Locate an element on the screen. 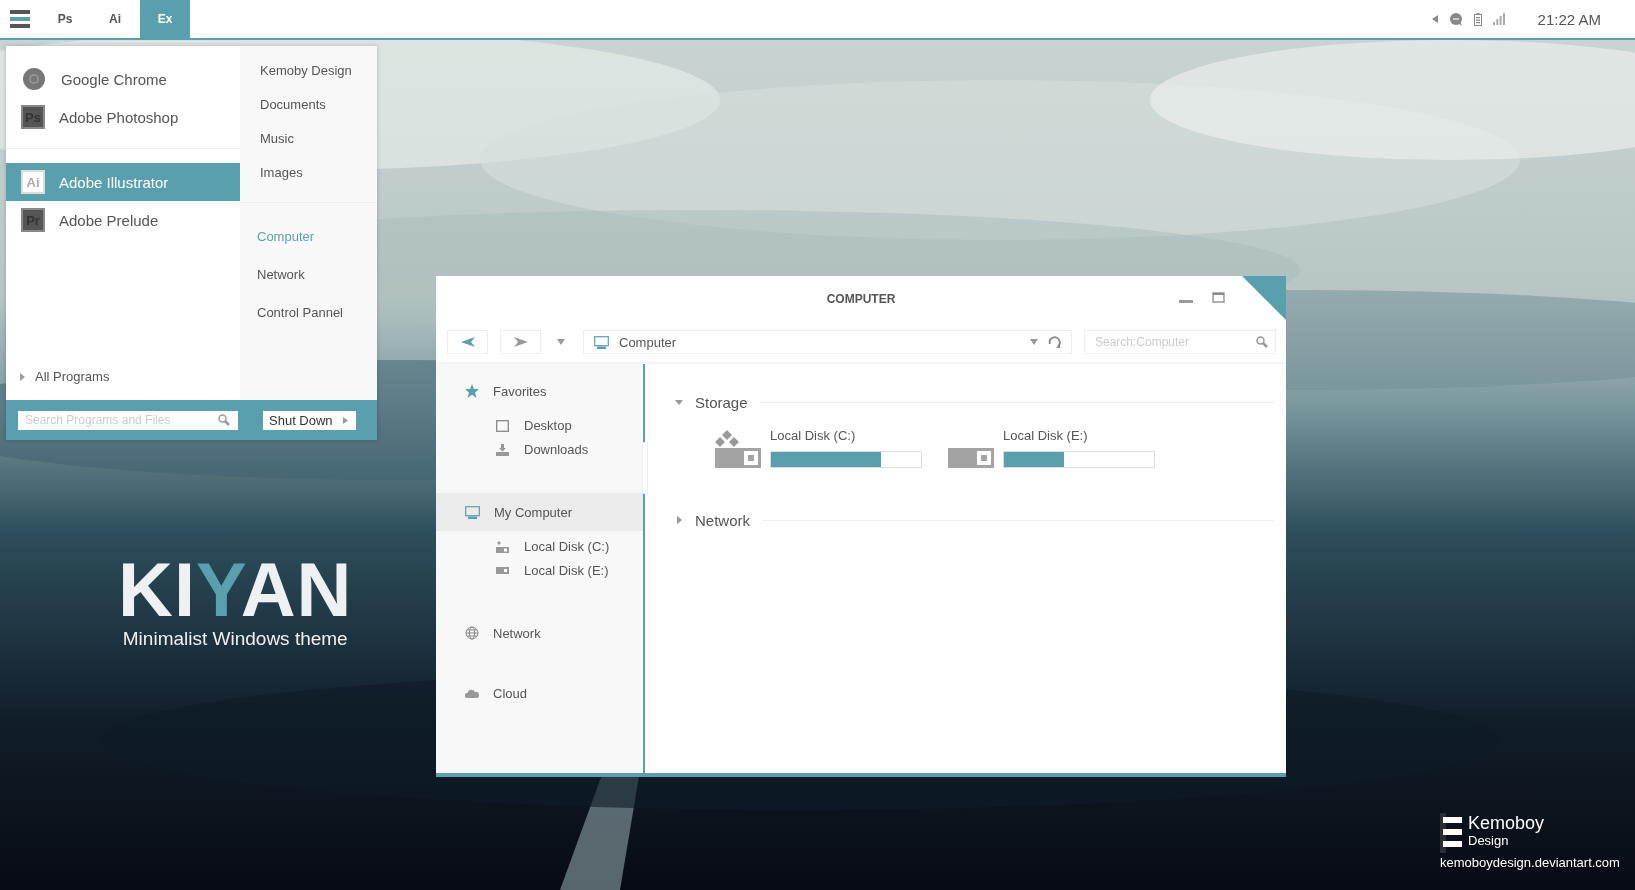  battery-icon is located at coordinates (1477, 19).